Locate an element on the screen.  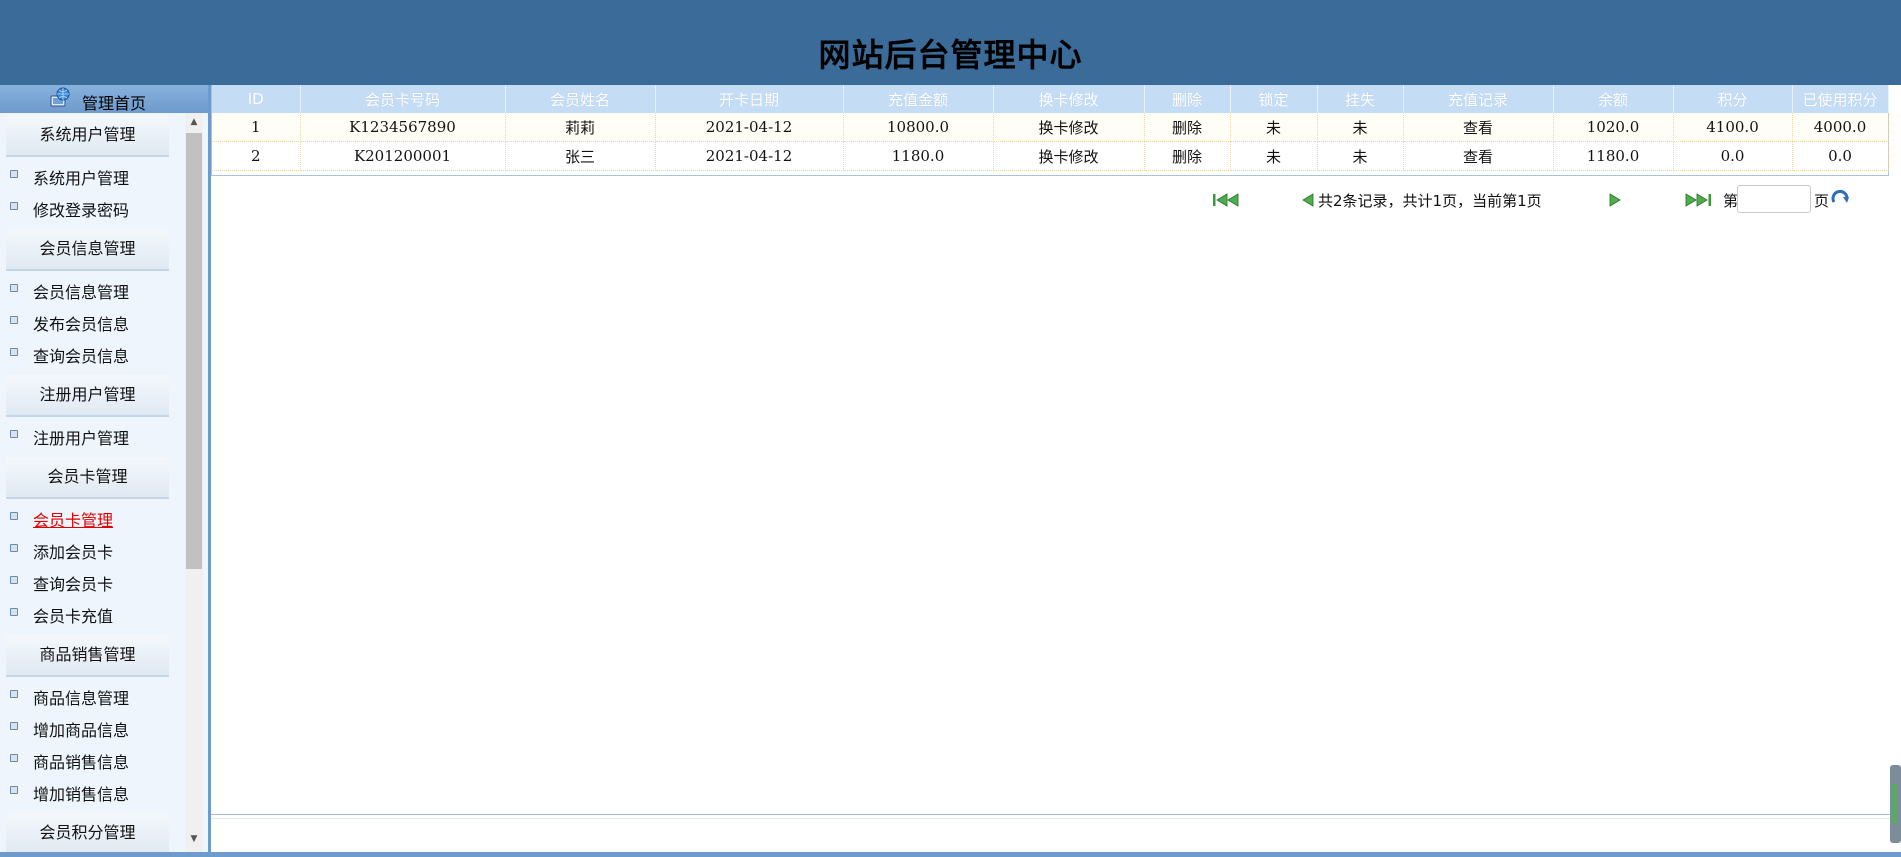
sidebar-menu-item: 商品销售信息 is located at coordinates (90, 759).